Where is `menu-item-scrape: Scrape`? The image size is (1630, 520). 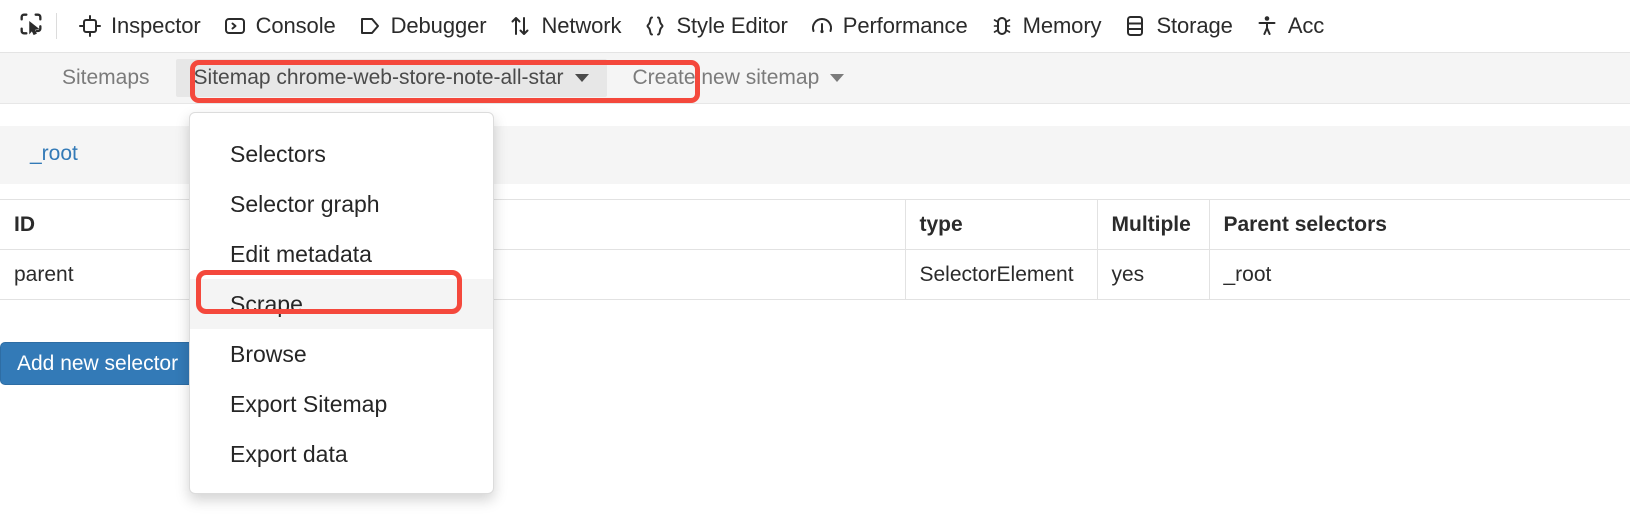 menu-item-scrape: Scrape is located at coordinates (341, 304).